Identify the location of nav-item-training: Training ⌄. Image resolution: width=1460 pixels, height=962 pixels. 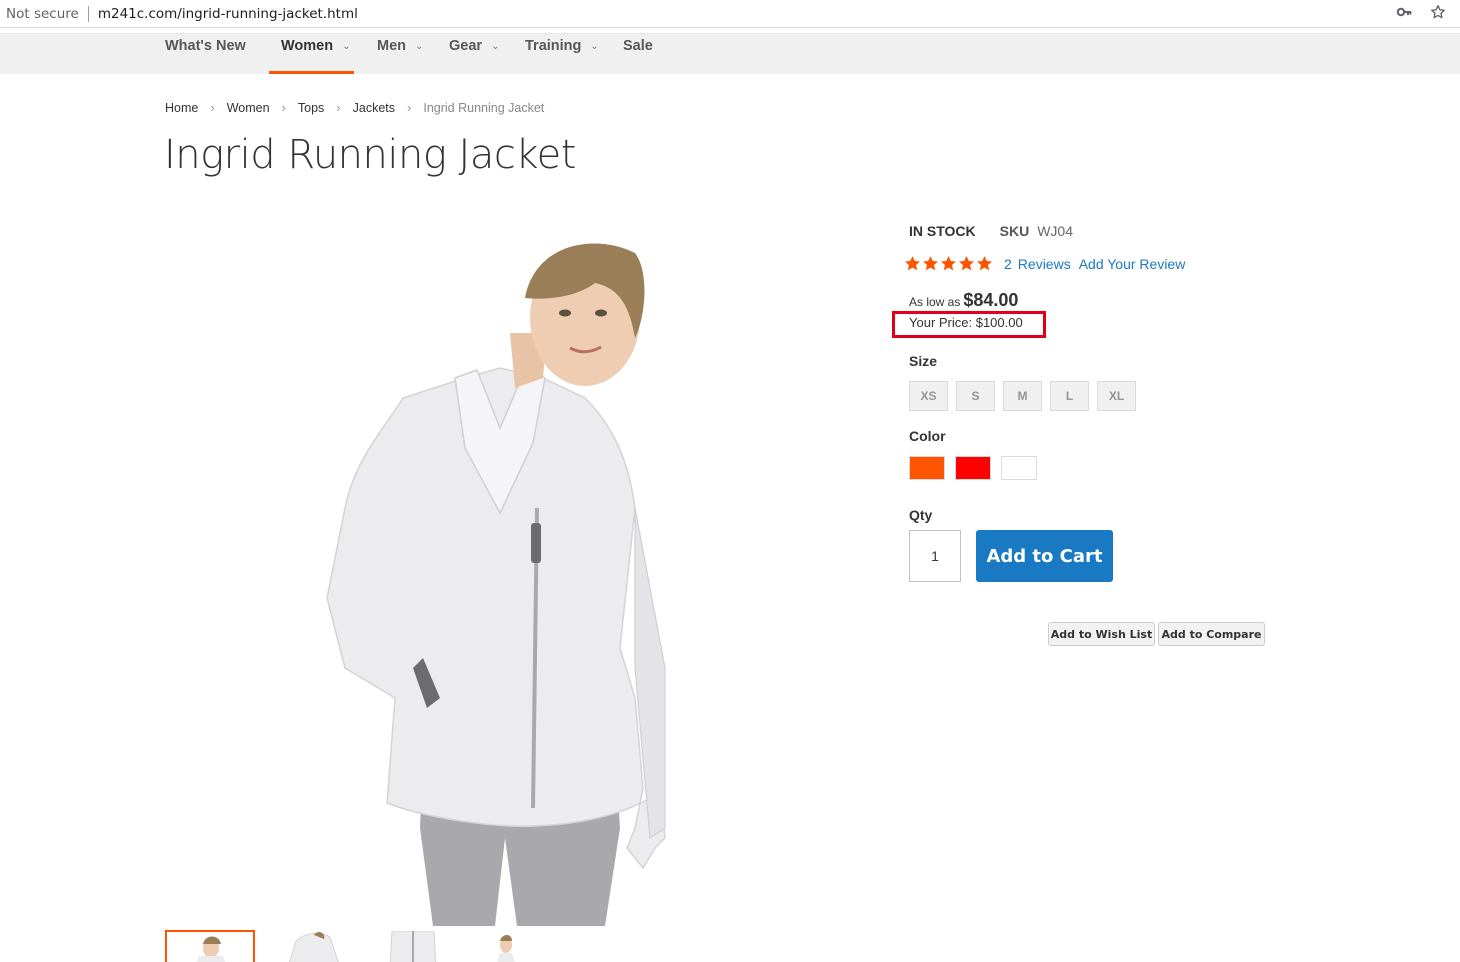
(562, 54).